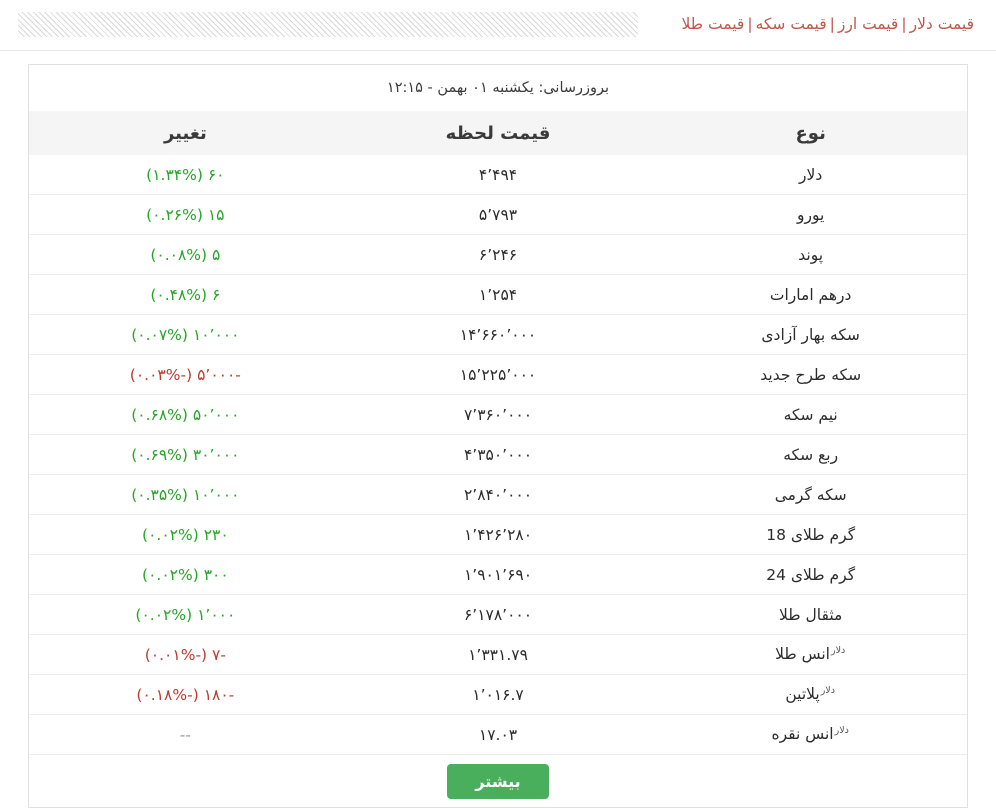 This screenshot has height=808, width=996. What do you see at coordinates (802, 694) in the screenshot?
I see `asset-type-label: پلاتین` at bounding box center [802, 694].